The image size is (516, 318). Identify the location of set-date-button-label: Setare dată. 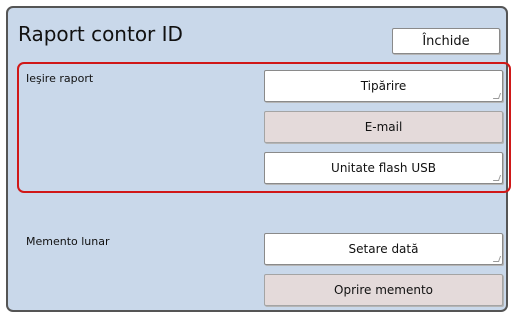
(383, 249).